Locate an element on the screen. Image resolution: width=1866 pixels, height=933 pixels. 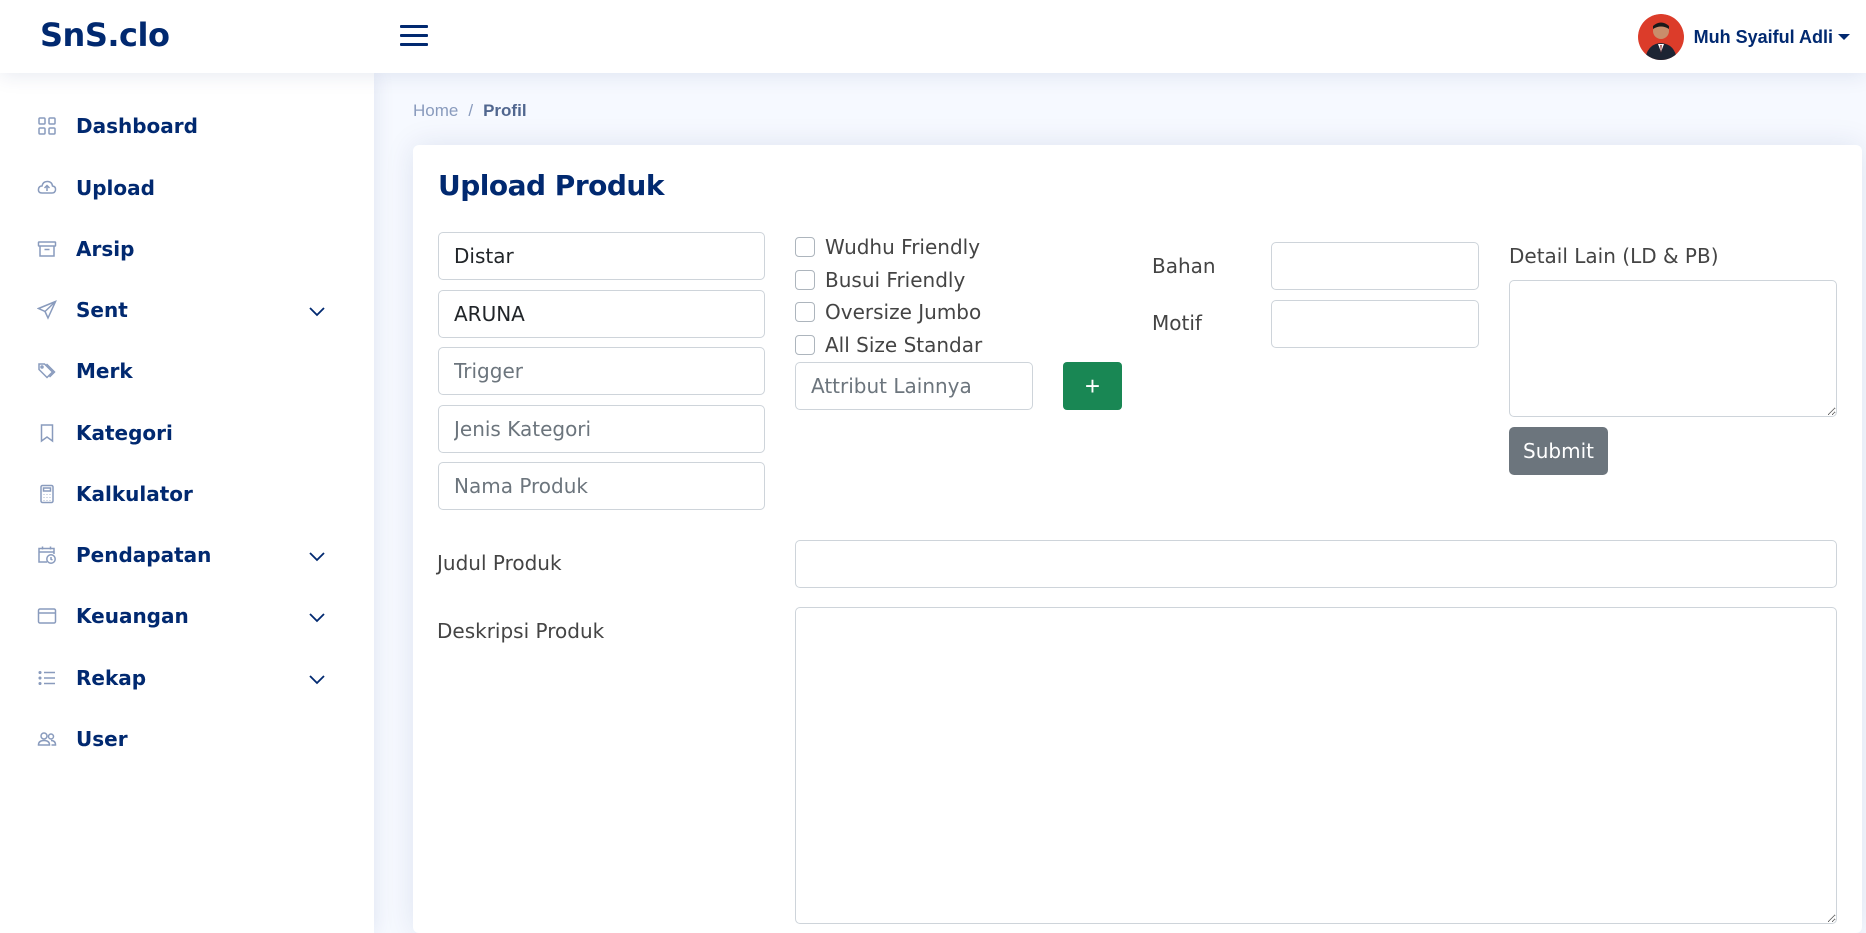
detail-lain-textarea is located at coordinates (1673, 348).